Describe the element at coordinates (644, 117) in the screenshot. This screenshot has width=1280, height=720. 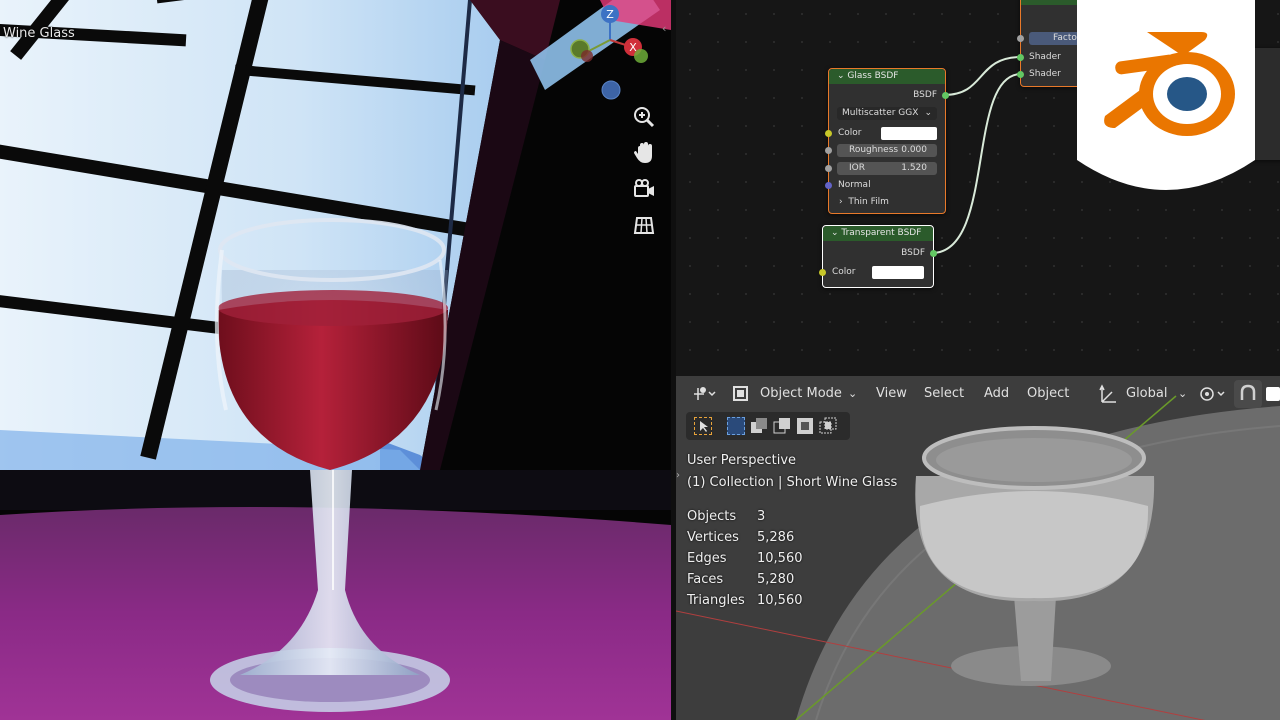
I see `zoom-in-icon` at that location.